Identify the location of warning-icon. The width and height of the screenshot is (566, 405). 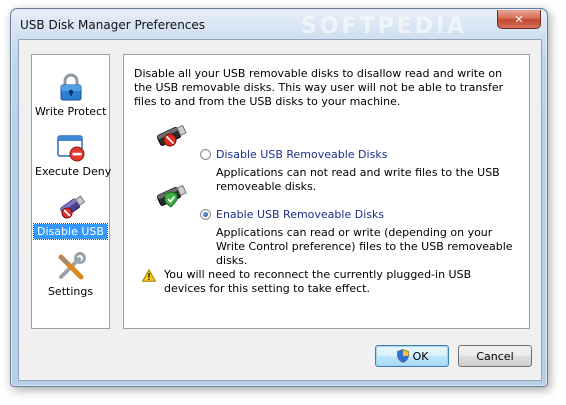
(149, 275).